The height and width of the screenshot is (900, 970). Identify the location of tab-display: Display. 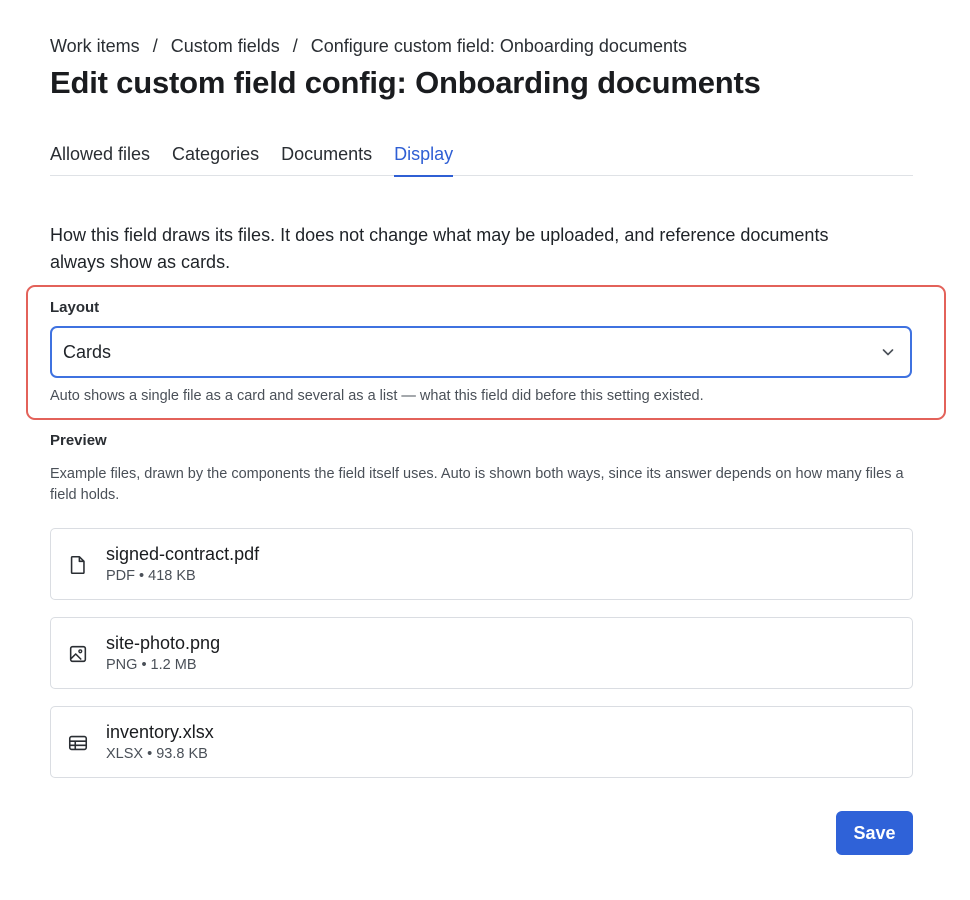
(424, 160).